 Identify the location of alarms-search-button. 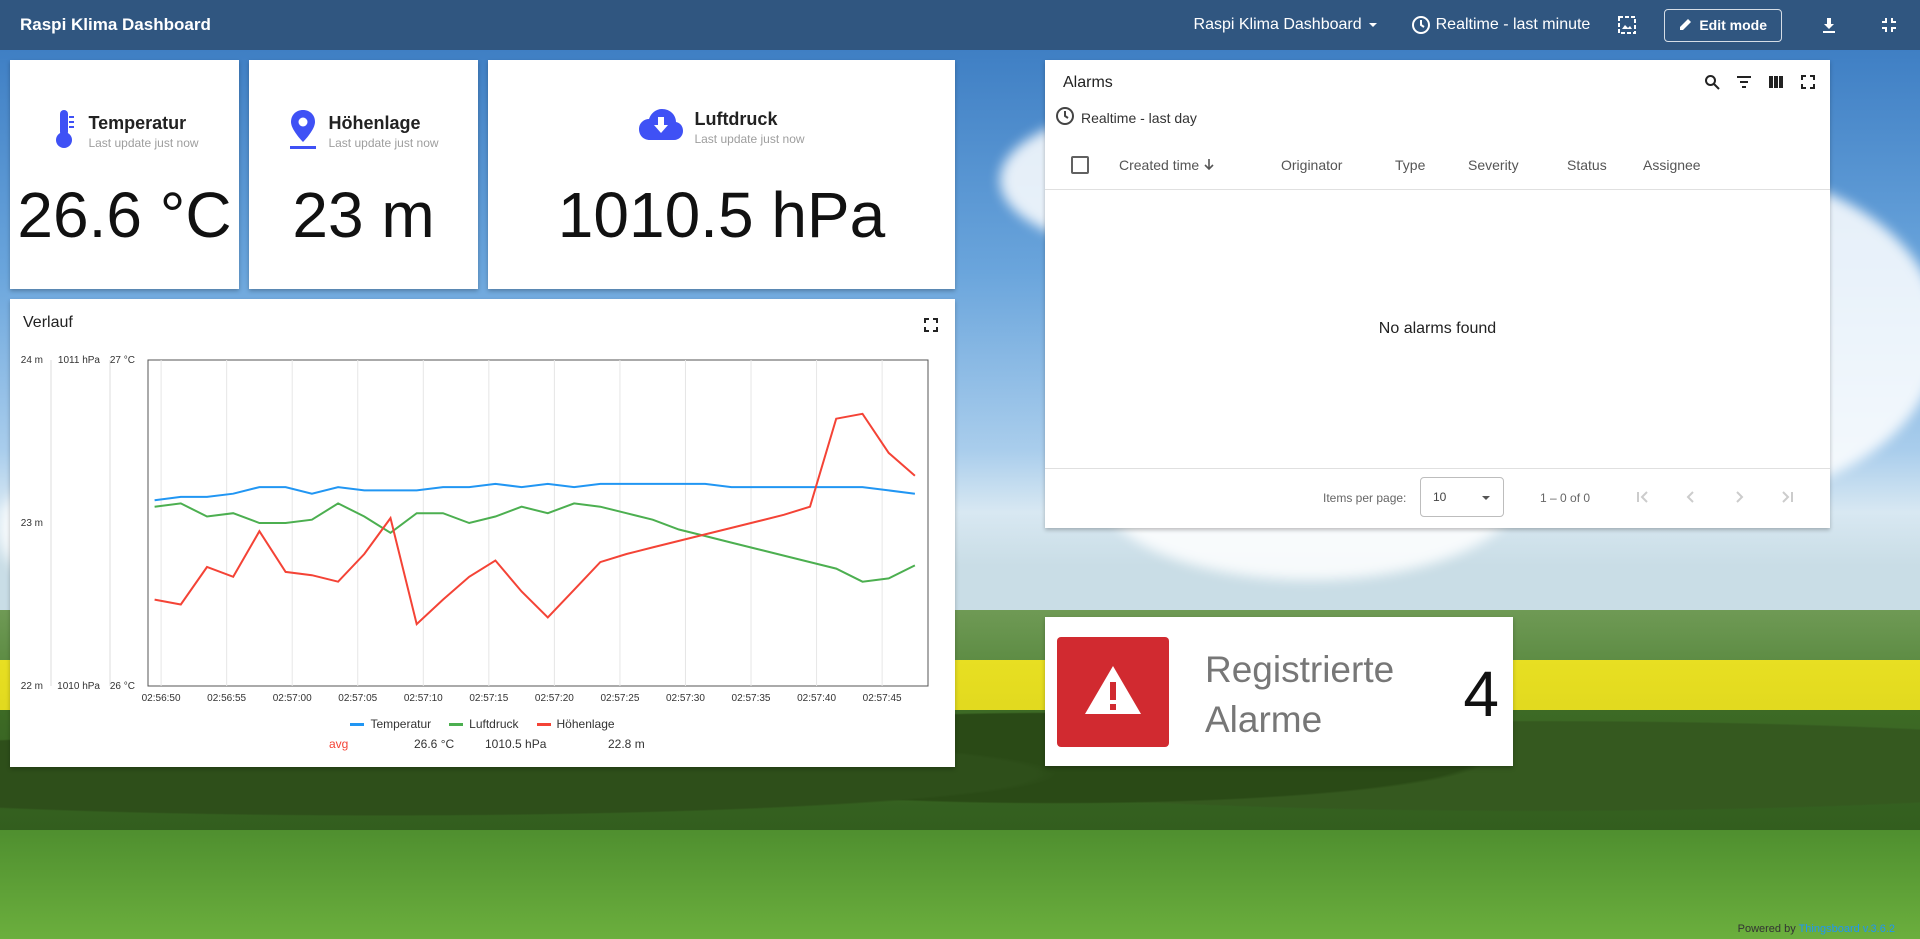
(1712, 84).